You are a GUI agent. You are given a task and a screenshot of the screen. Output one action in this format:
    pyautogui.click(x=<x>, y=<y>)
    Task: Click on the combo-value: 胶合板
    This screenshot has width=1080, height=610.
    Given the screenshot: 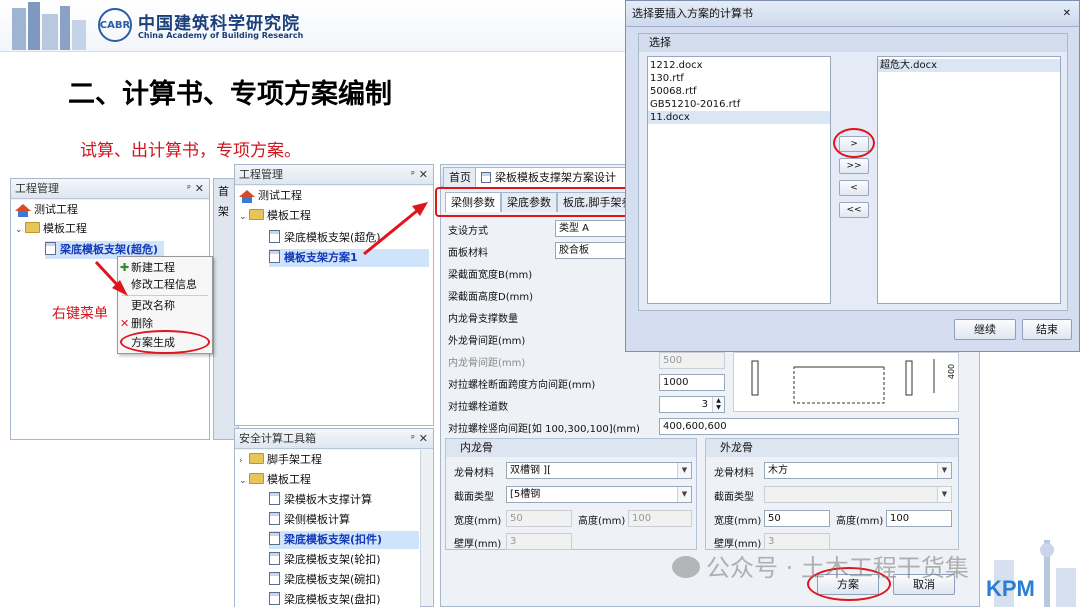 What is the action you would take?
    pyautogui.click(x=574, y=250)
    